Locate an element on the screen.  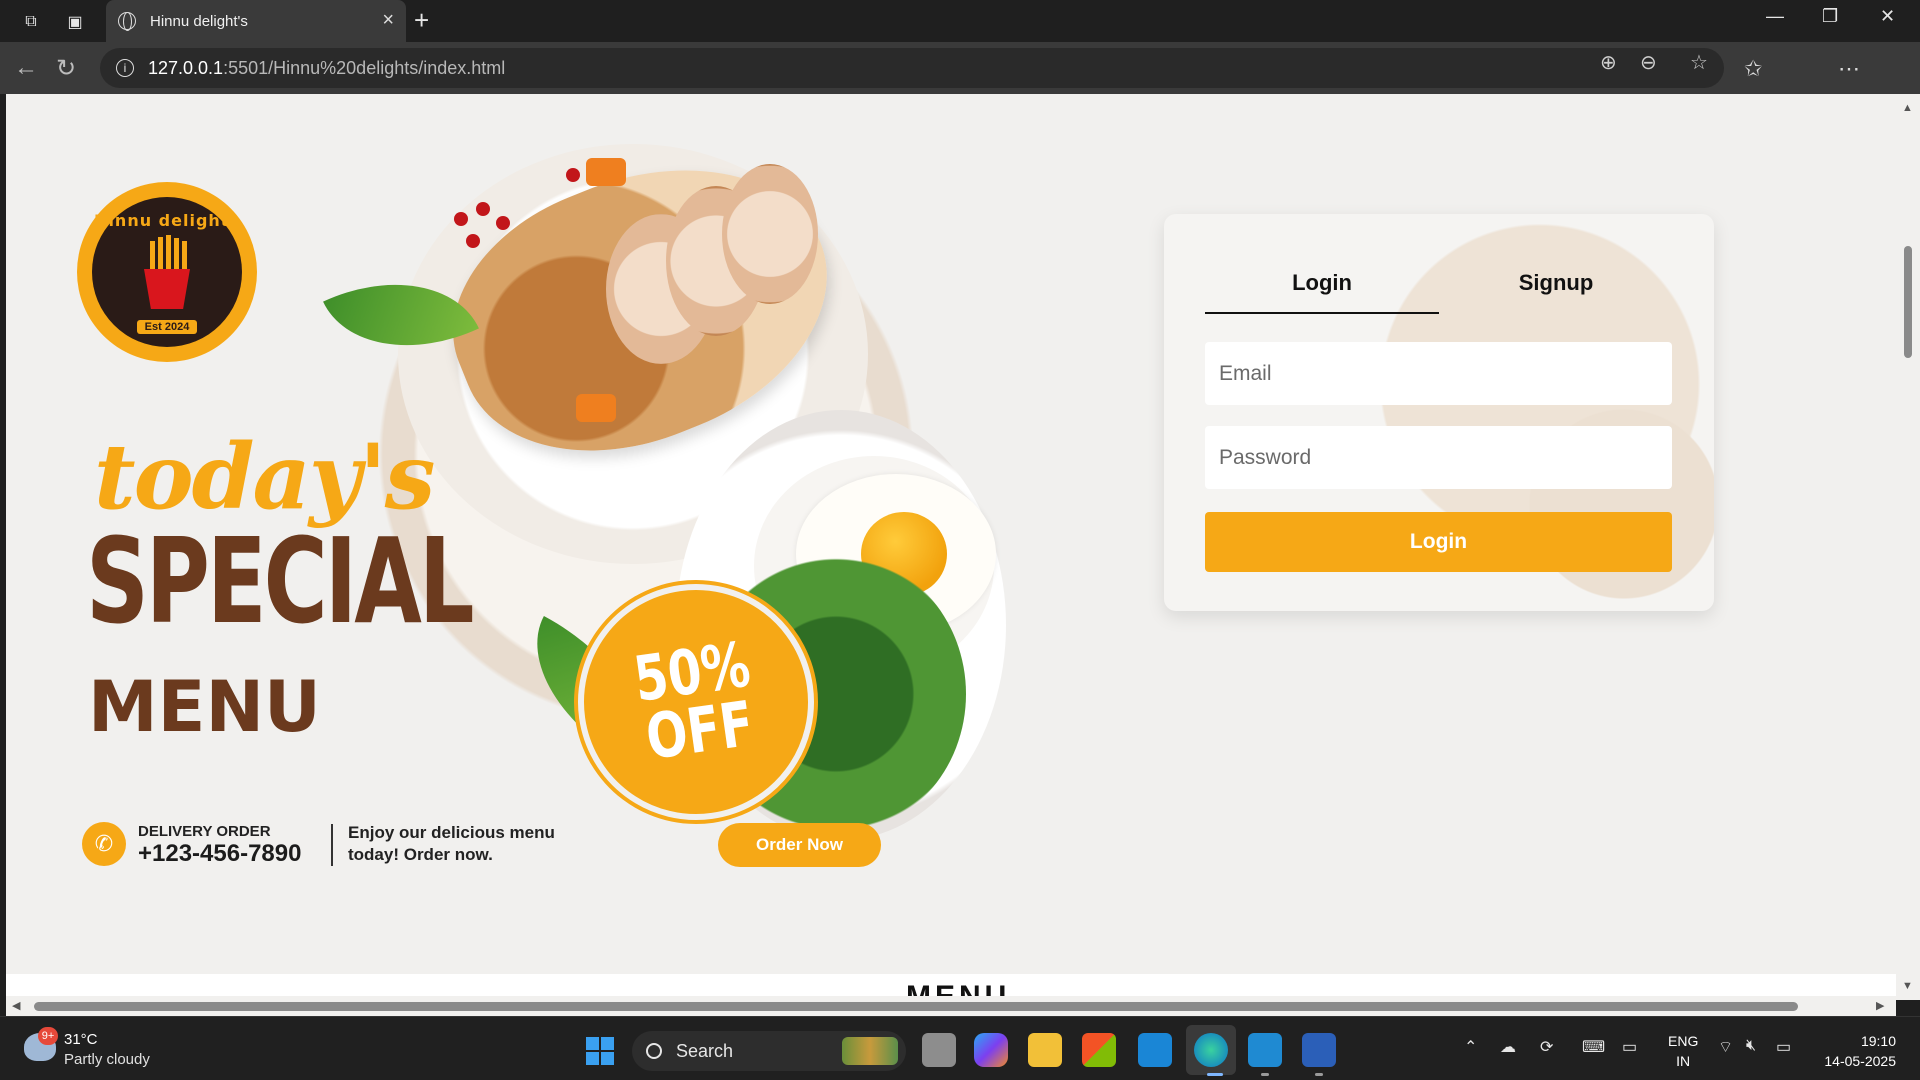
vscode-icon is located at coordinates (1265, 1050).